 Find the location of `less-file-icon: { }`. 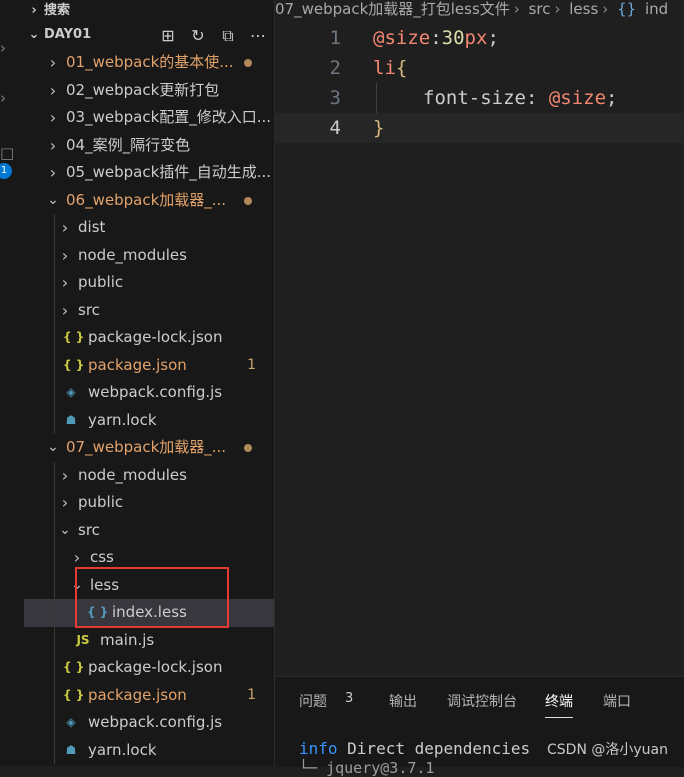

less-file-icon: { } is located at coordinates (98, 612).